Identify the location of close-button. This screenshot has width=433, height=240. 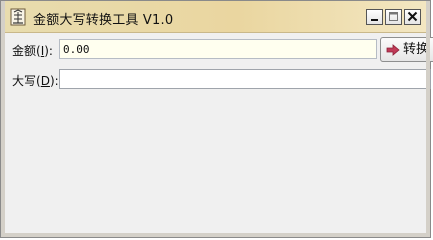
(412, 17).